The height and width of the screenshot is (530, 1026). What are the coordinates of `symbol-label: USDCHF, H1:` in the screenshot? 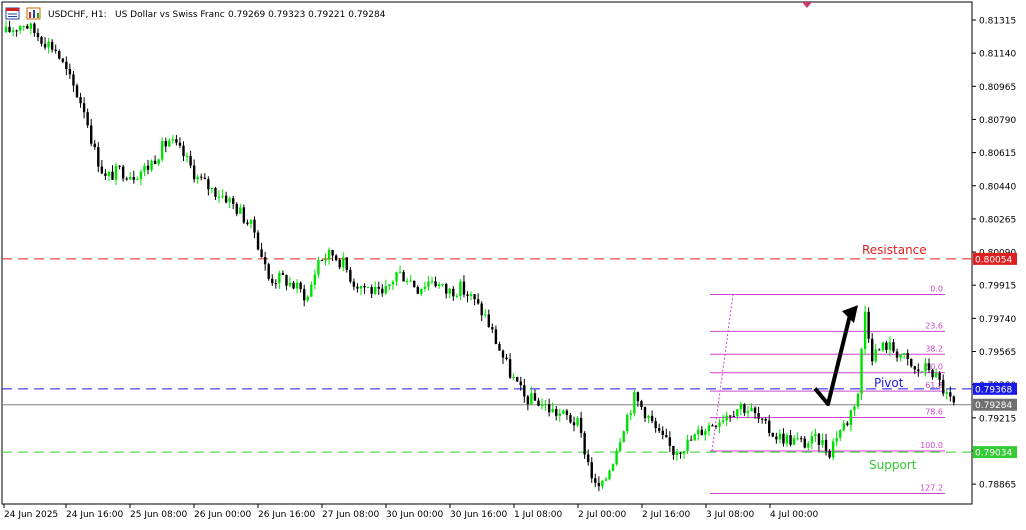 It's located at (77, 15).